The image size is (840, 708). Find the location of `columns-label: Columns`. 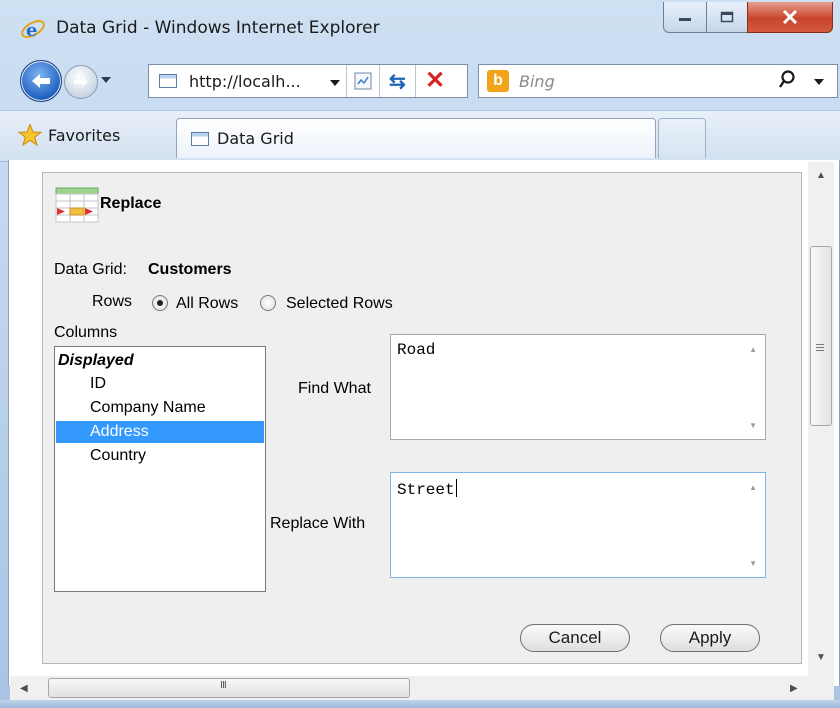

columns-label: Columns is located at coordinates (86, 332).